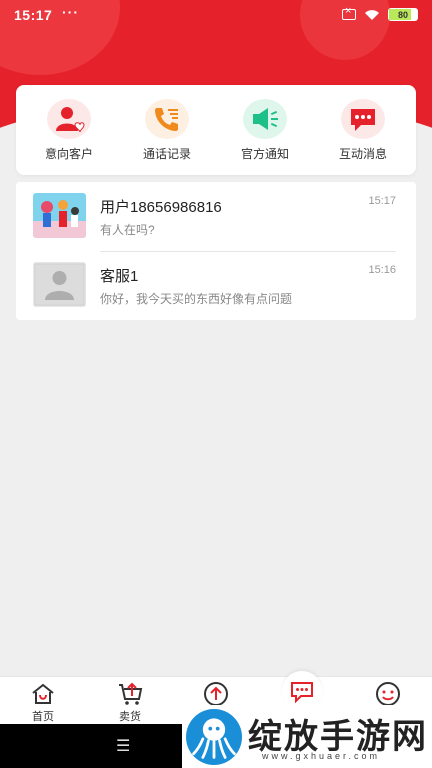  I want to click on quick-action-label: 意向客户, so click(68, 153).